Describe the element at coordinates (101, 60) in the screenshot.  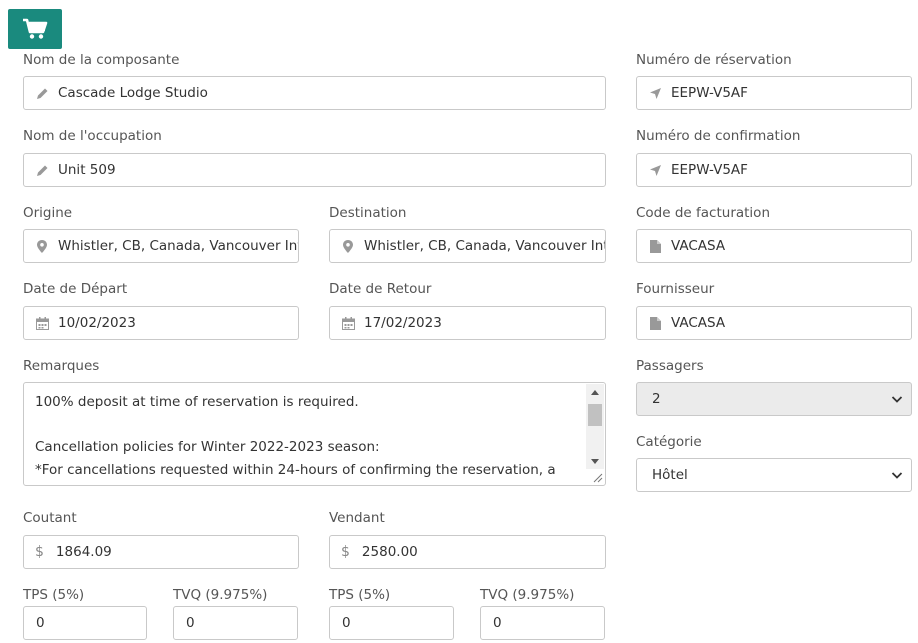
I see `component-name-label: Nom de la composante` at that location.